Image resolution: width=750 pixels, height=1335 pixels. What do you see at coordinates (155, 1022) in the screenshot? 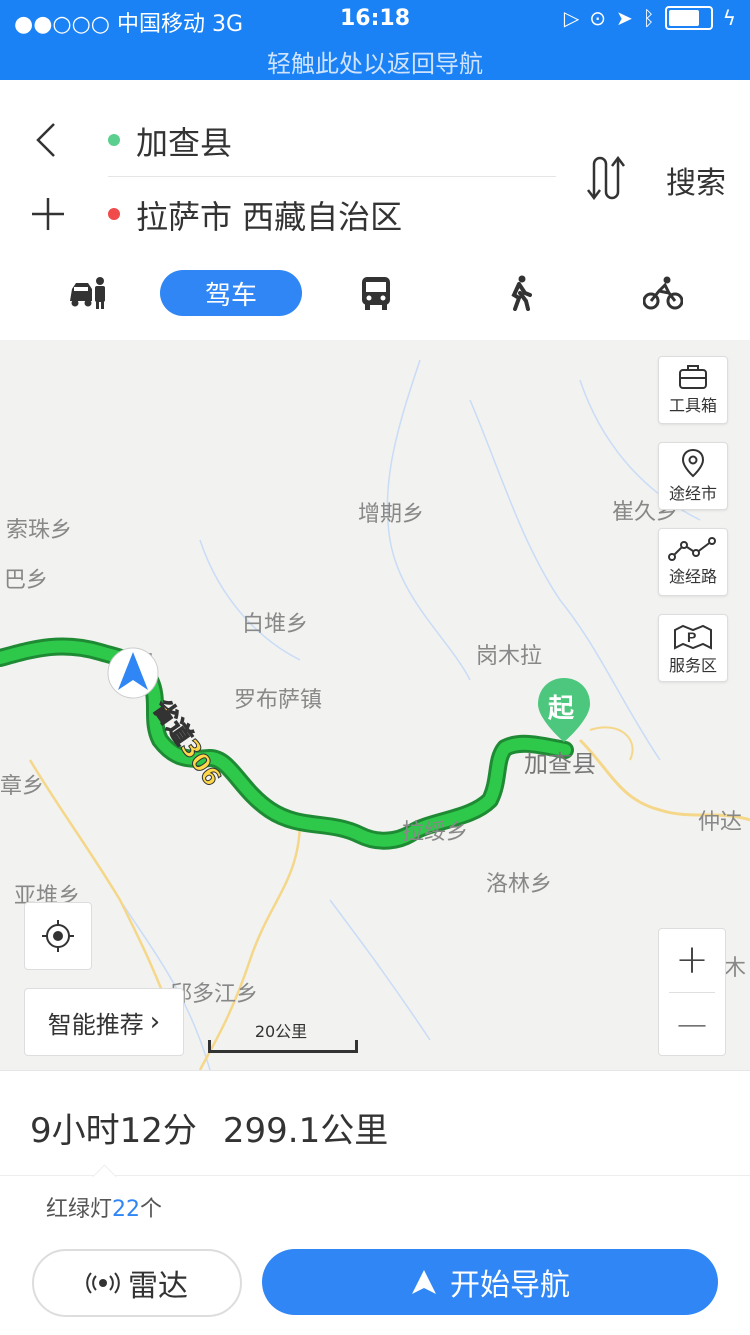
I see `chevron-right-icon: ›` at bounding box center [155, 1022].